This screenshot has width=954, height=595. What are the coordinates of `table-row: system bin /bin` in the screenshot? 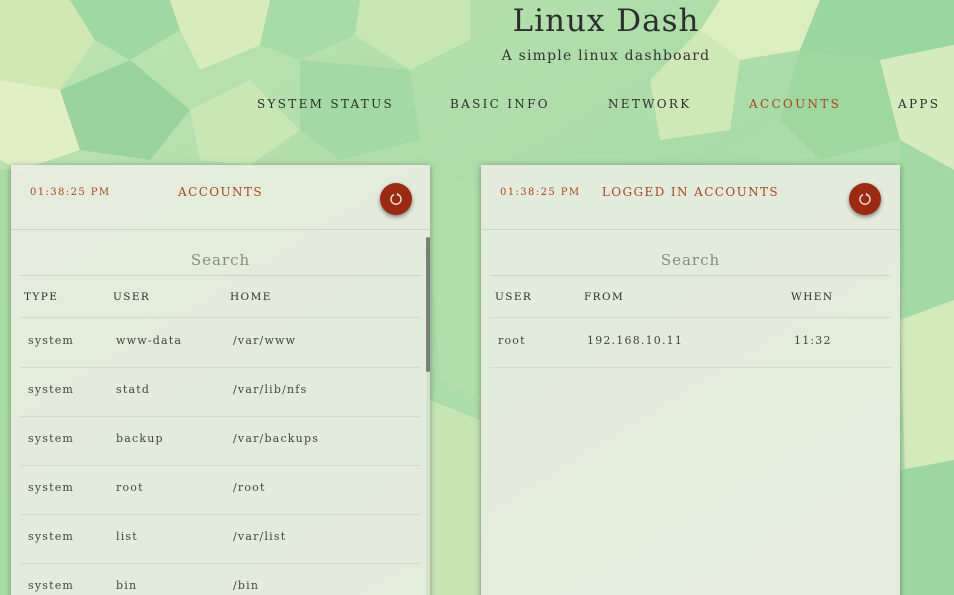 It's located at (220, 579).